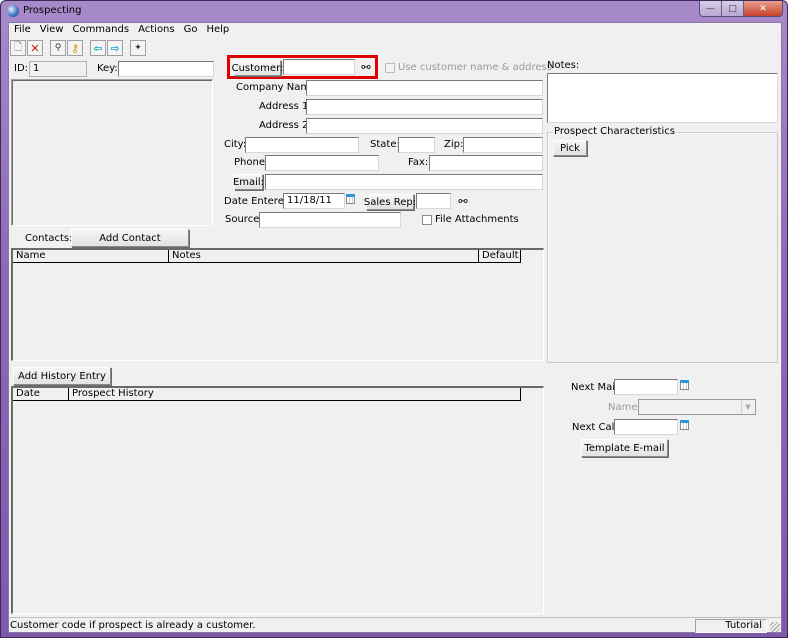  What do you see at coordinates (624, 407) in the screenshot?
I see `name-label: Name:` at bounding box center [624, 407].